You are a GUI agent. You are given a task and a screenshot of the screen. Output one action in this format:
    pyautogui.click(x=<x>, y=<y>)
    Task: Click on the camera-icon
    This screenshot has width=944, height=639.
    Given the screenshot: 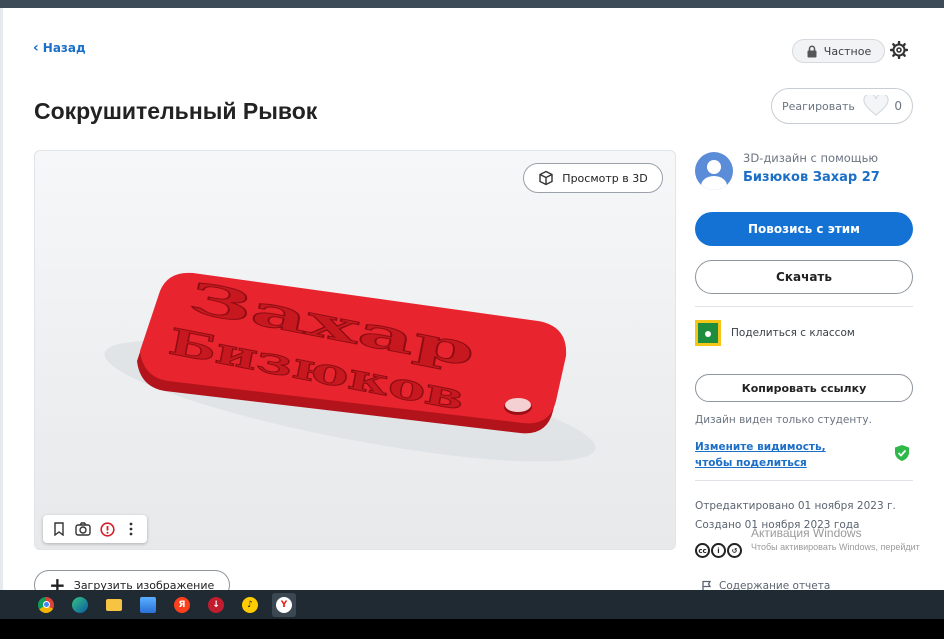 What is the action you would take?
    pyautogui.click(x=83, y=529)
    